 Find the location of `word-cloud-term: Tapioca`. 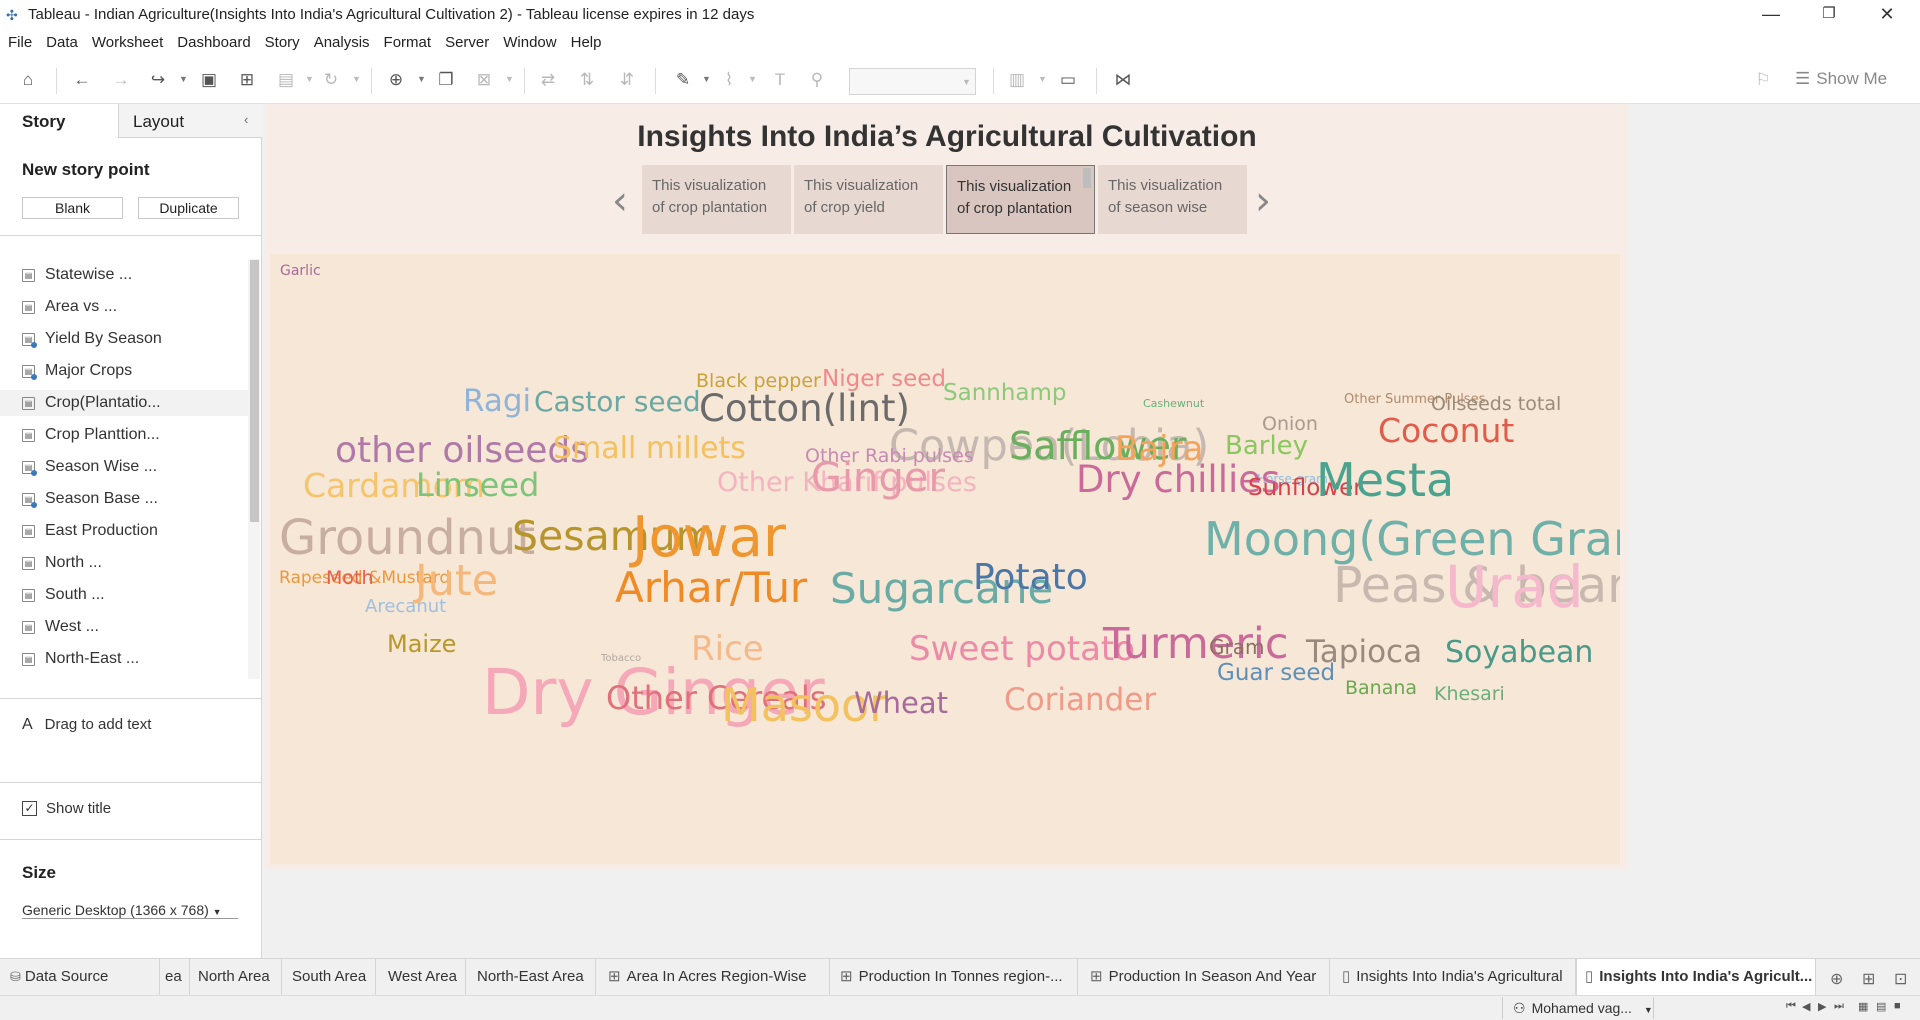

word-cloud-term: Tapioca is located at coordinates (1364, 652).